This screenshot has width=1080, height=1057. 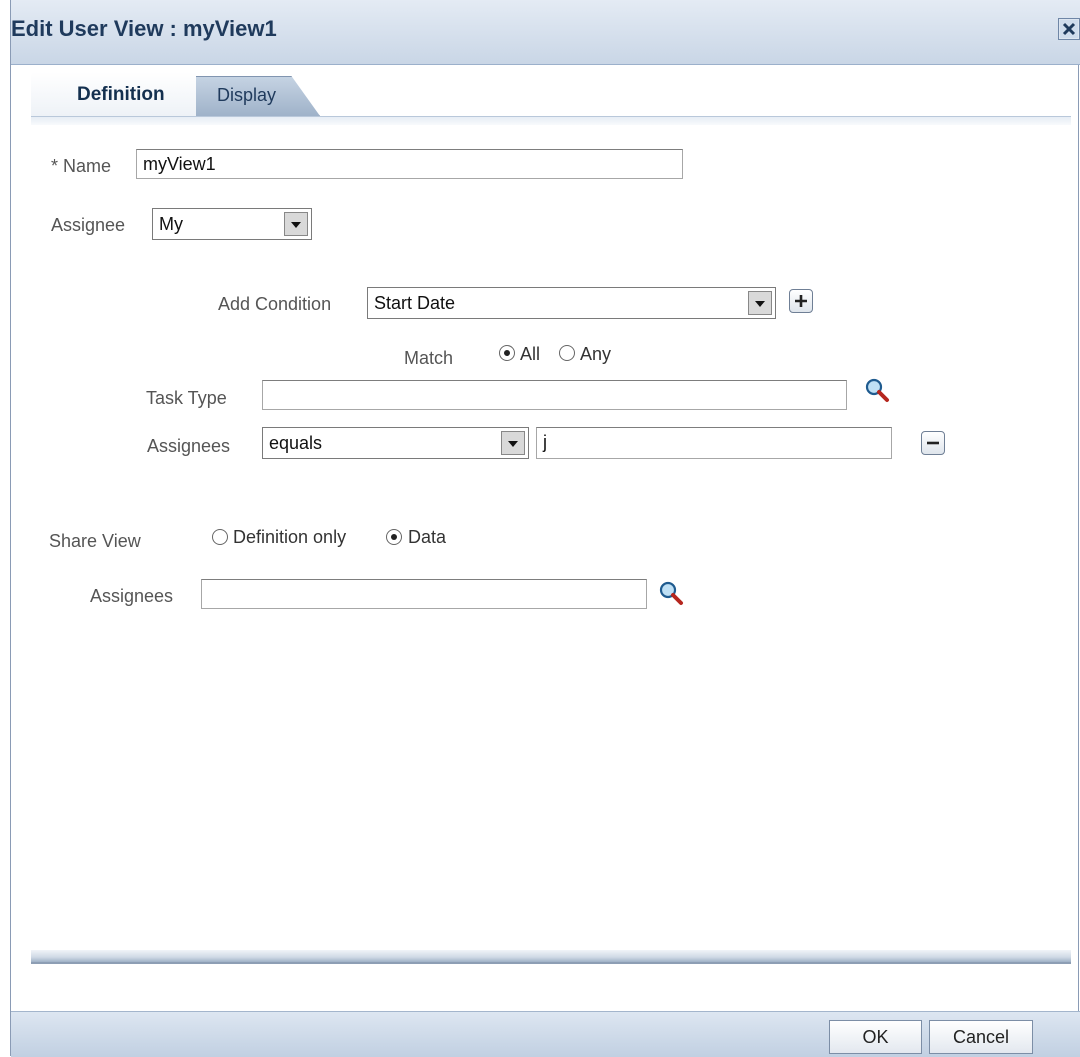 What do you see at coordinates (394, 537) in the screenshot?
I see `share-data-radio` at bounding box center [394, 537].